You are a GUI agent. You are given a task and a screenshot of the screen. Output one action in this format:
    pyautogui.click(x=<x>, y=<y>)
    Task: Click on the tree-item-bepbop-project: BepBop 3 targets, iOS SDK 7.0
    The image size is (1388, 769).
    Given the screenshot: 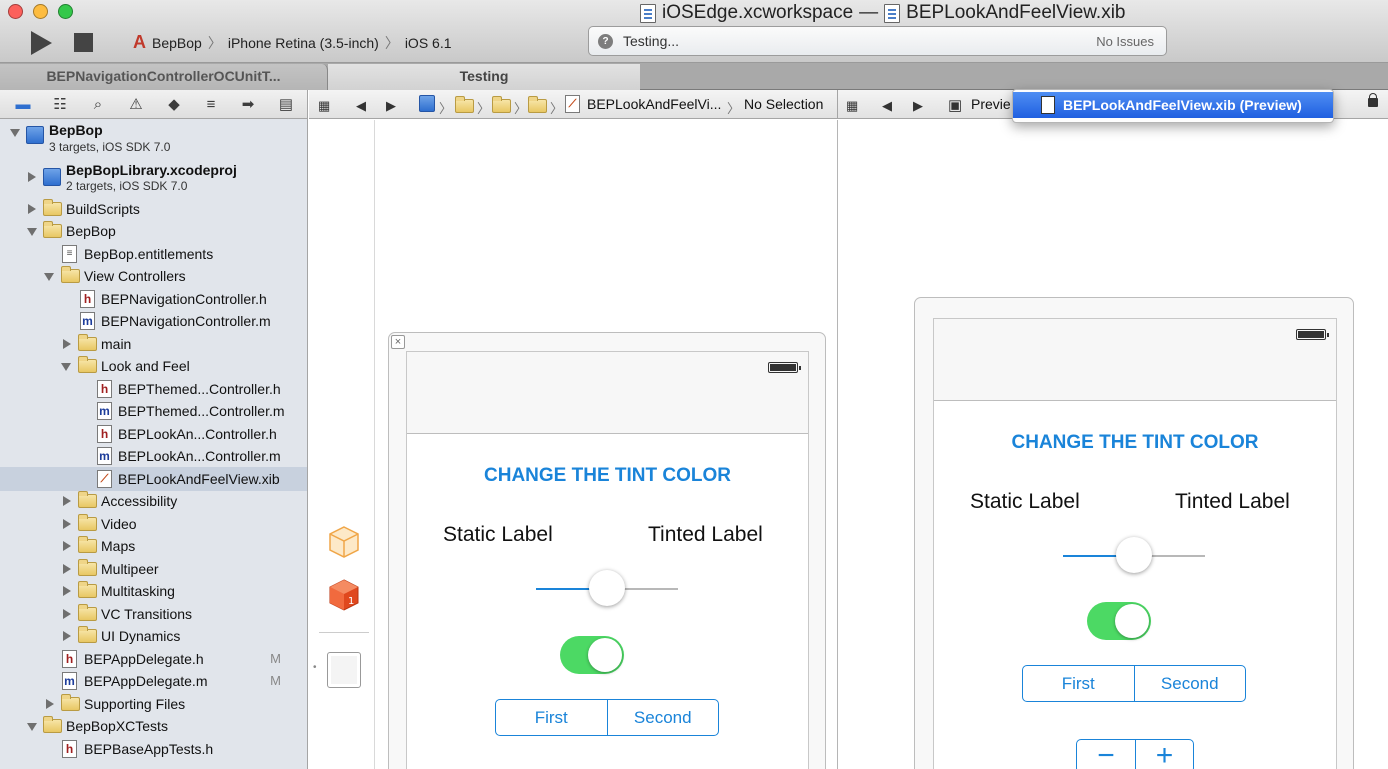 What is the action you would take?
    pyautogui.click(x=153, y=141)
    